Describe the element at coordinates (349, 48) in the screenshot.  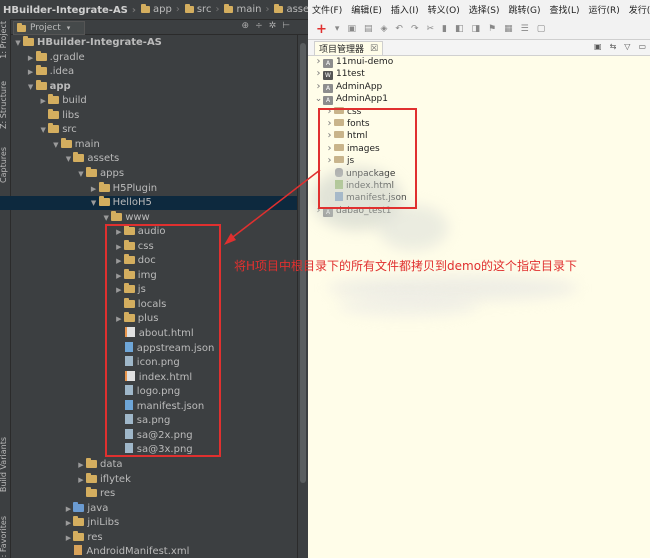
I see `tab-project-manager: 项目管理器 ☒` at that location.